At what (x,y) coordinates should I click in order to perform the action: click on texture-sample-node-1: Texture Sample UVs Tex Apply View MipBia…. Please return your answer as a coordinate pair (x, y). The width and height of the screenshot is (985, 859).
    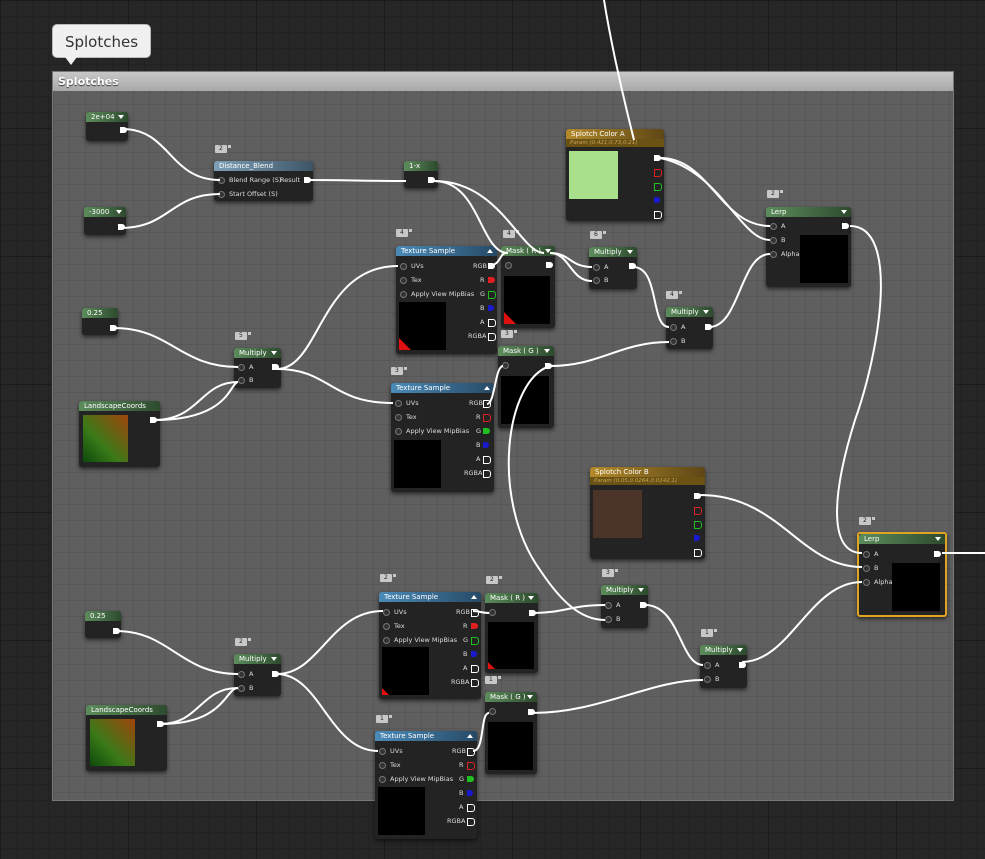
    Looking at the image, I should click on (446, 300).